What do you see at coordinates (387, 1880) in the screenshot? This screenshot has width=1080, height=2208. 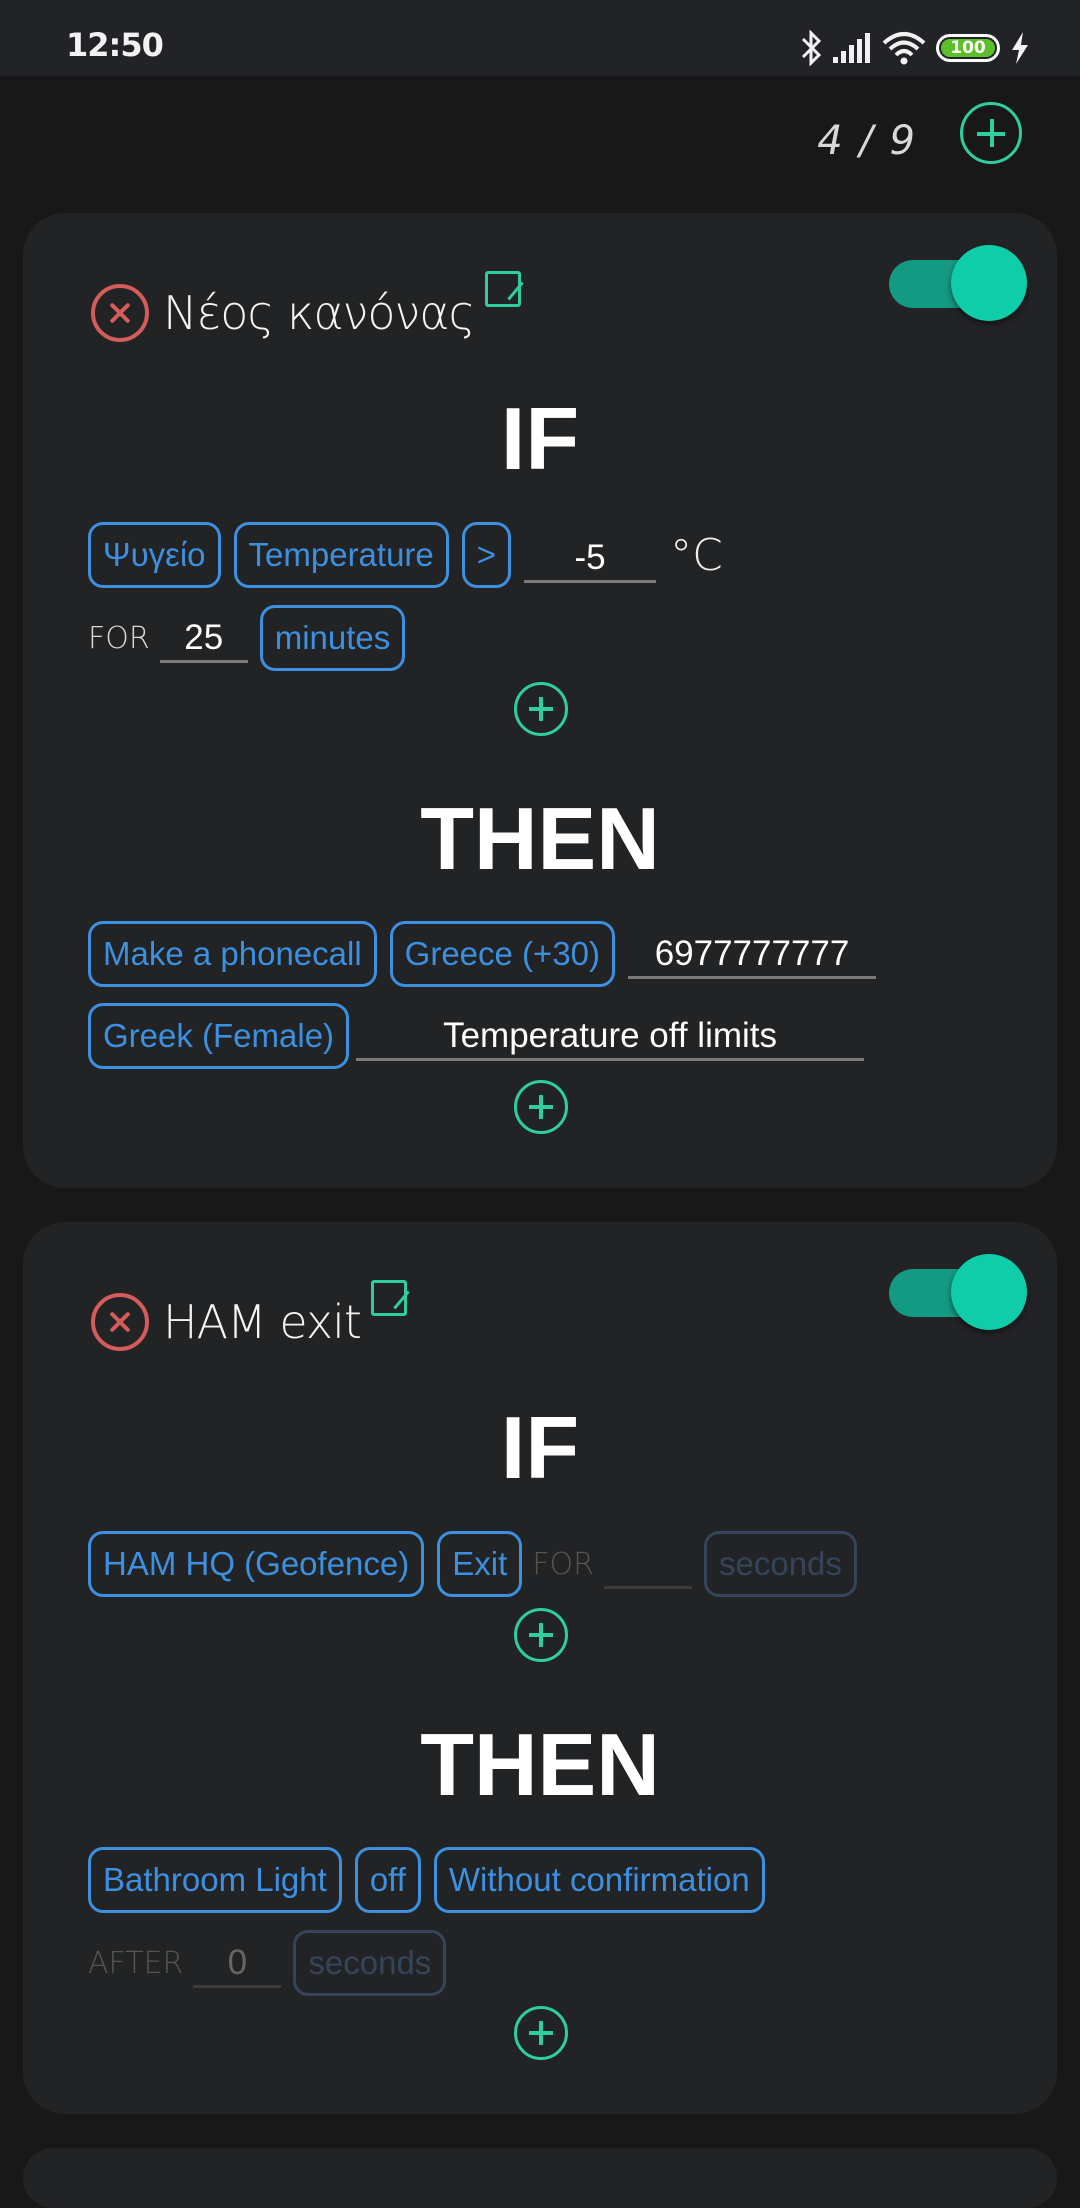 I see `state-chip: off` at bounding box center [387, 1880].